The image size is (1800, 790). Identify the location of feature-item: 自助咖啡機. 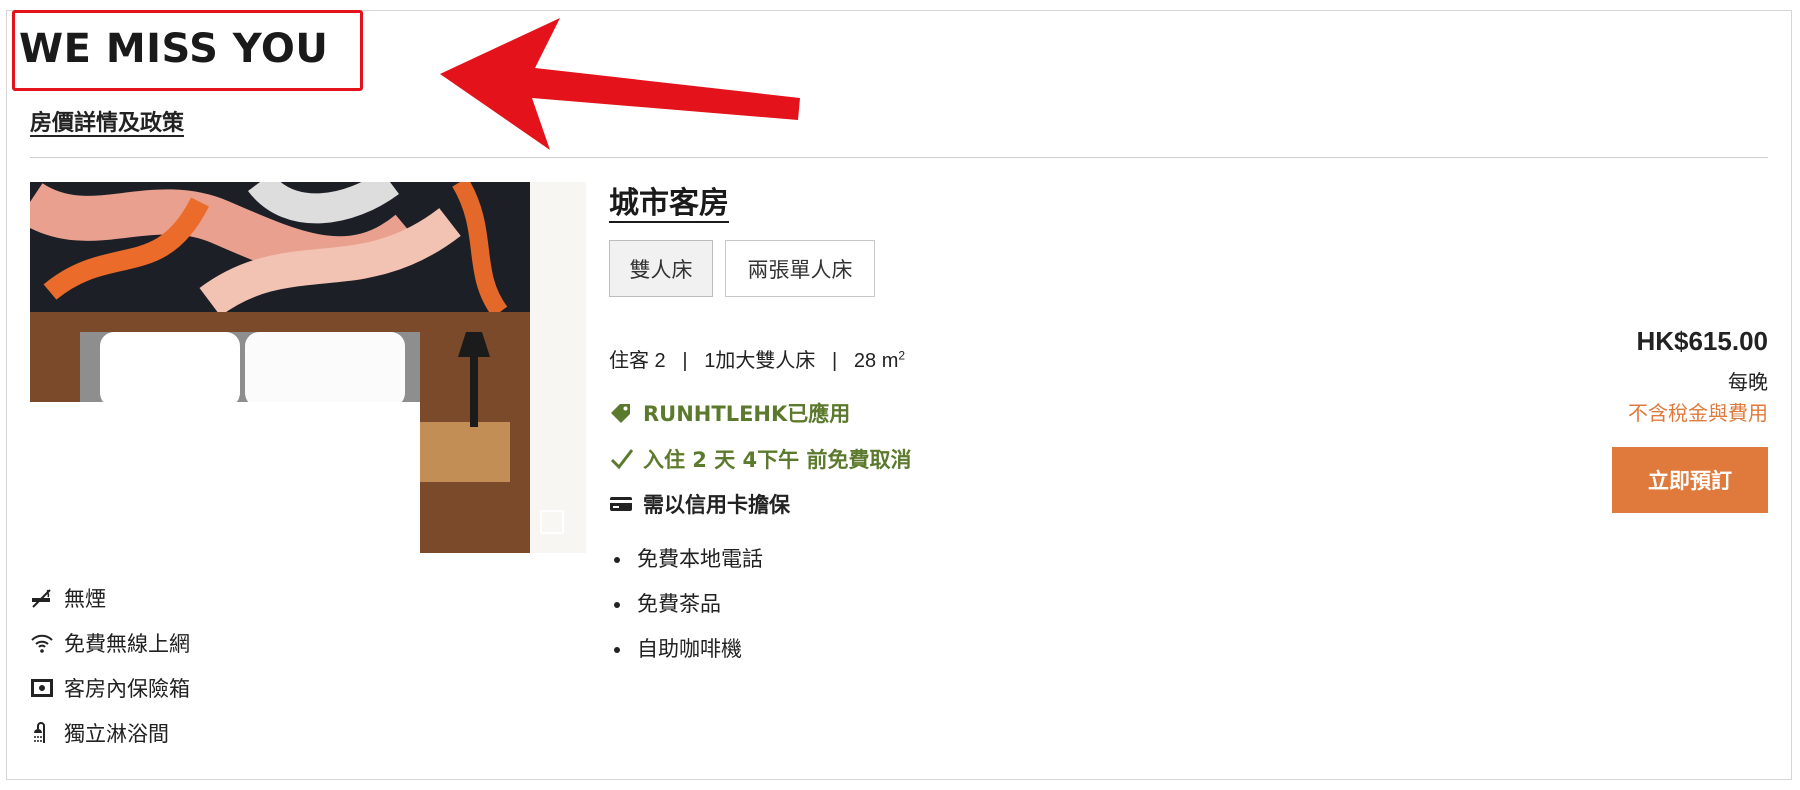
(698, 654).